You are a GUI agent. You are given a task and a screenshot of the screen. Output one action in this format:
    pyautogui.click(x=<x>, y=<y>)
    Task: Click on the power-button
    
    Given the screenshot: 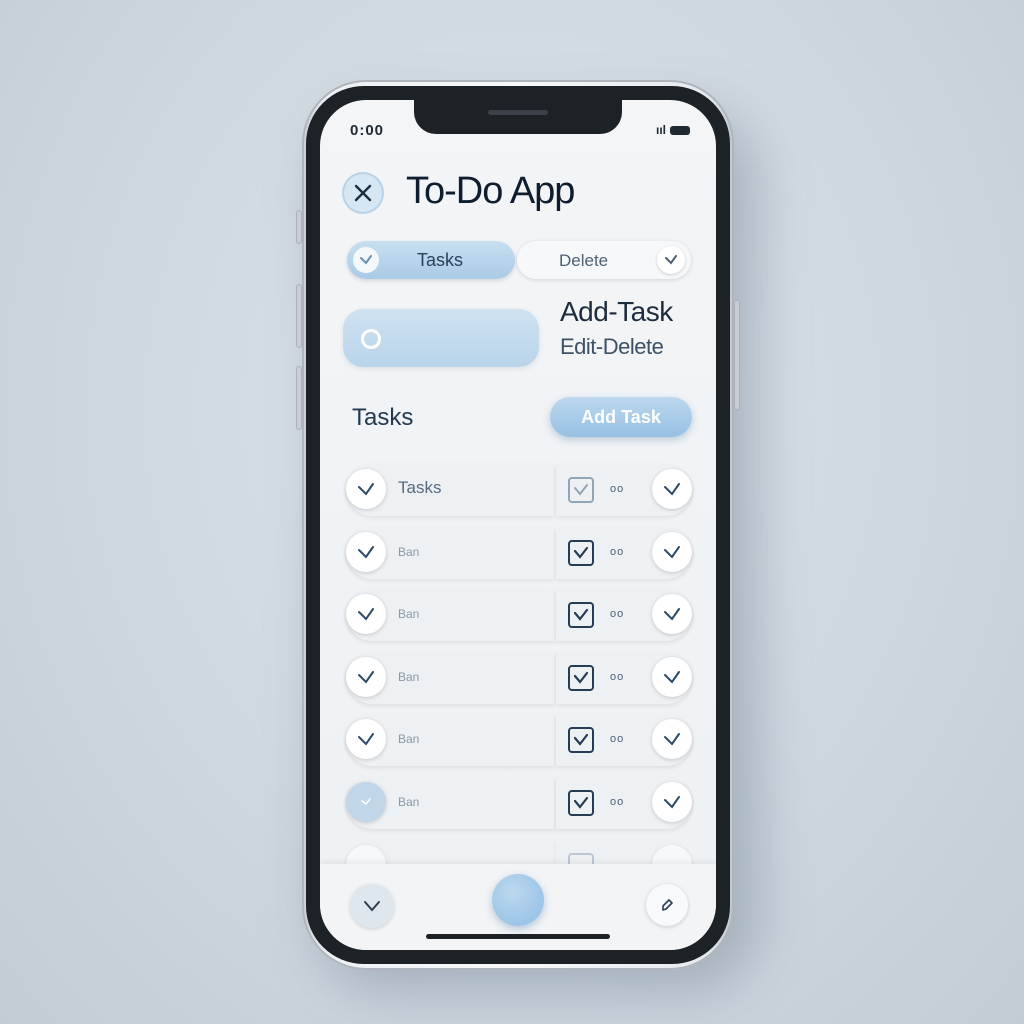 What is the action you would take?
    pyautogui.click(x=737, y=355)
    